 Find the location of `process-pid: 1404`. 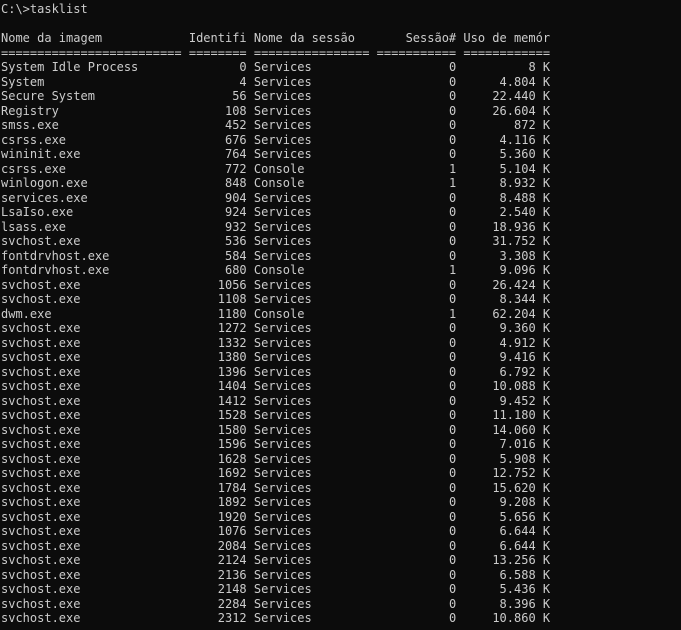

process-pid: 1404 is located at coordinates (217, 386).